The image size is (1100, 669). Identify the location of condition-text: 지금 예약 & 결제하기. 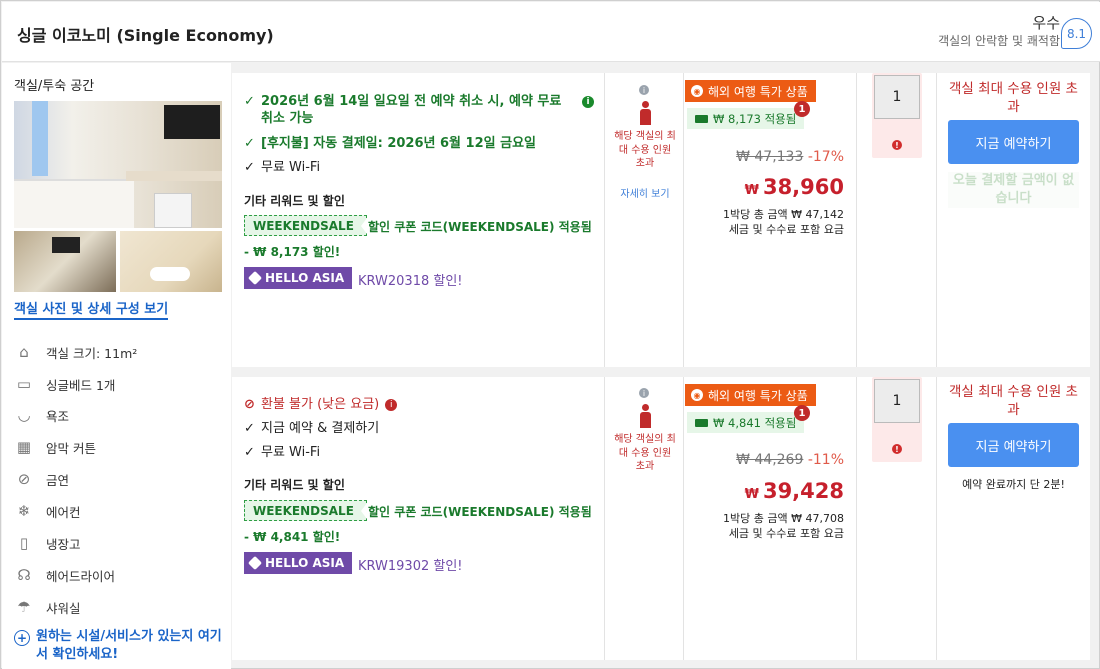
(320, 428).